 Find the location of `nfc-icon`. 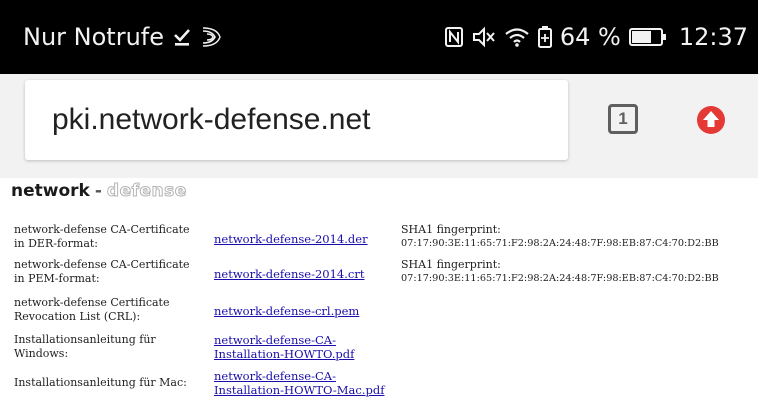

nfc-icon is located at coordinates (454, 37).